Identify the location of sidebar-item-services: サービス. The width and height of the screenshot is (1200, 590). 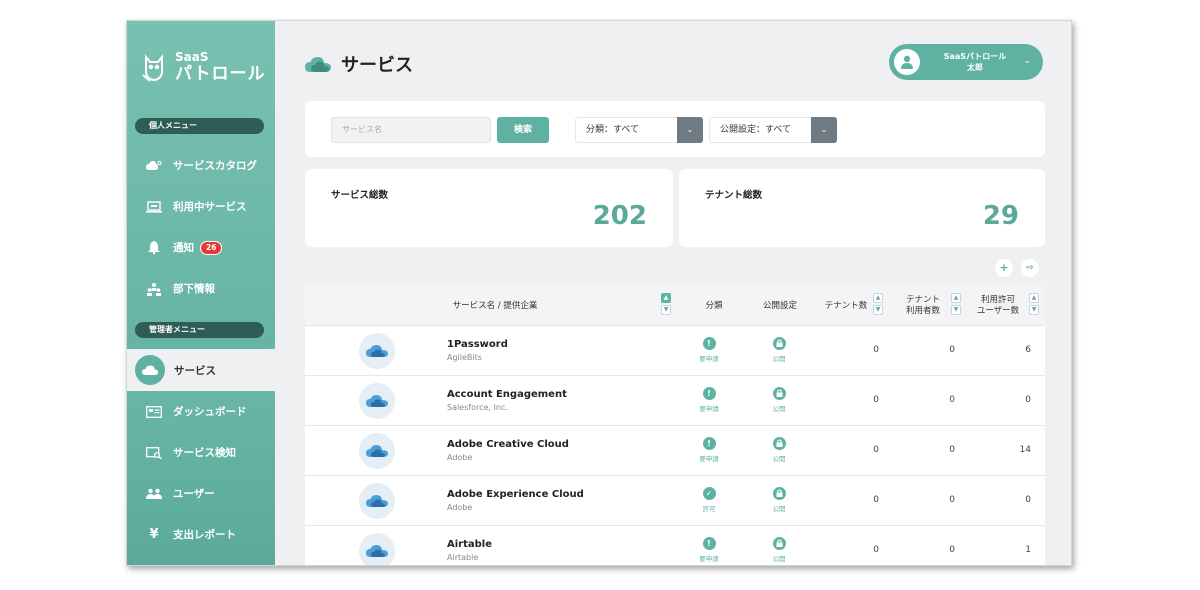
(201, 370).